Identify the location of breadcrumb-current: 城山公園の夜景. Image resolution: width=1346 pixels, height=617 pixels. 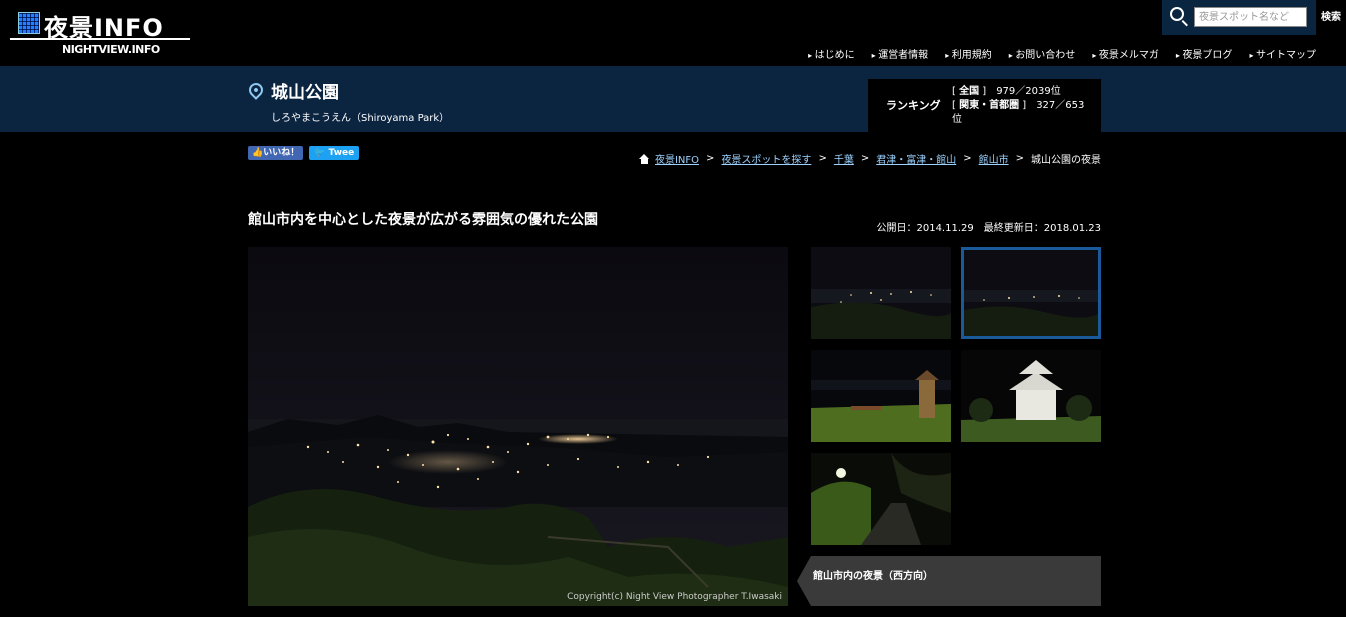
(1066, 160).